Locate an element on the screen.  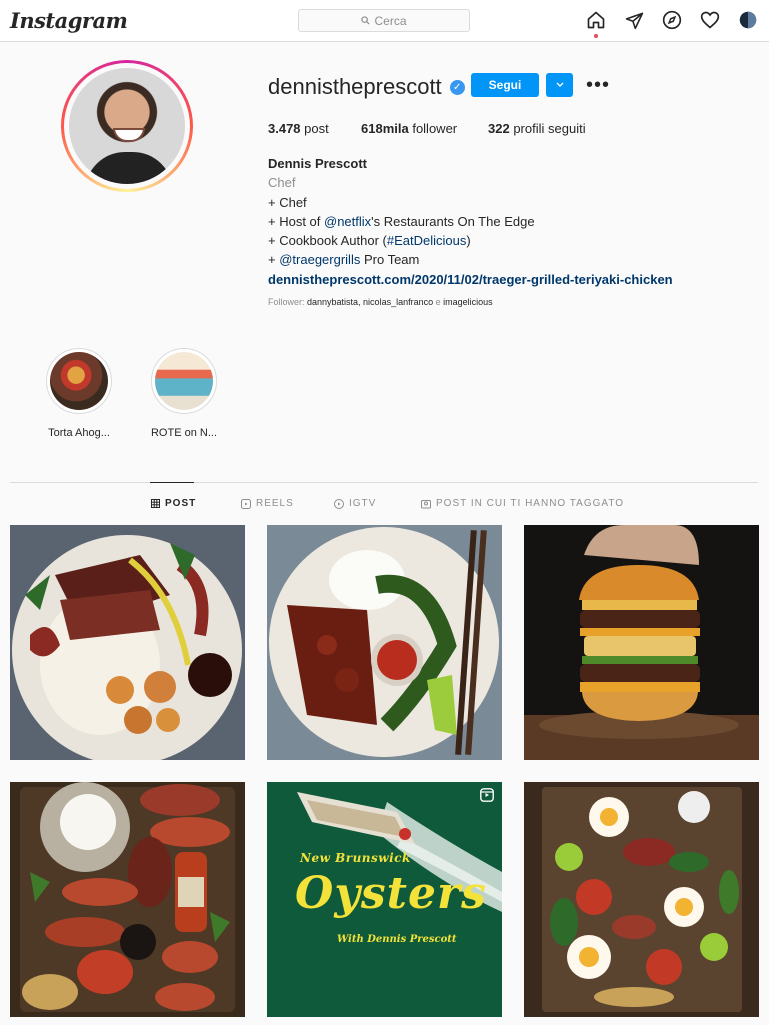
search-input: Cerca is located at coordinates (384, 20).